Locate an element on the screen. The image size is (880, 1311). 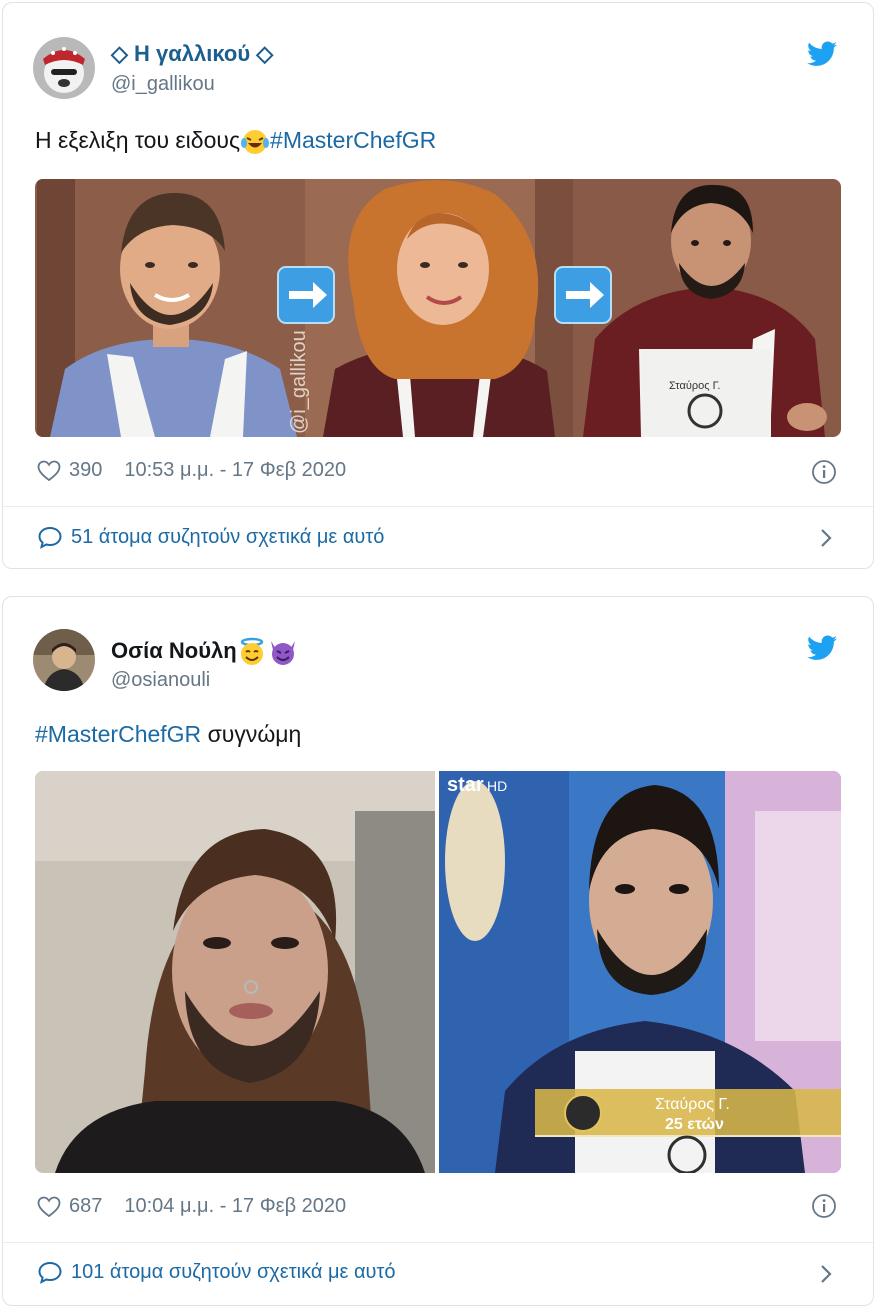
channel-logo-hd: HD is located at coordinates (497, 786).